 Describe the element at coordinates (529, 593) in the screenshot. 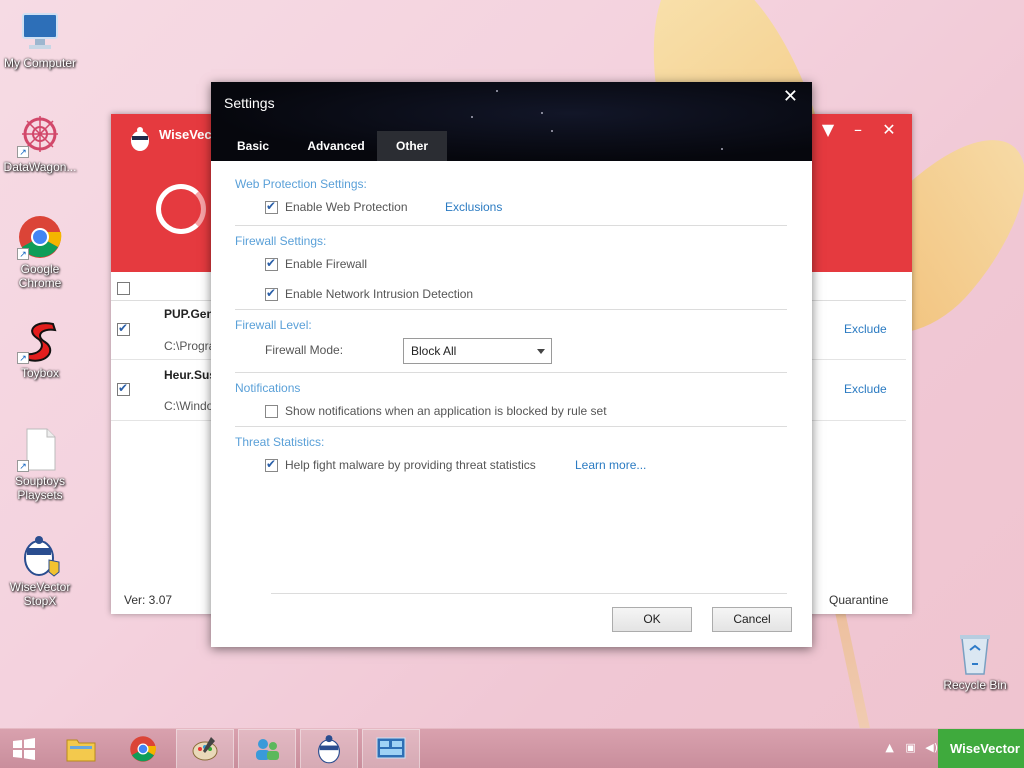

I see `footer-divider` at that location.